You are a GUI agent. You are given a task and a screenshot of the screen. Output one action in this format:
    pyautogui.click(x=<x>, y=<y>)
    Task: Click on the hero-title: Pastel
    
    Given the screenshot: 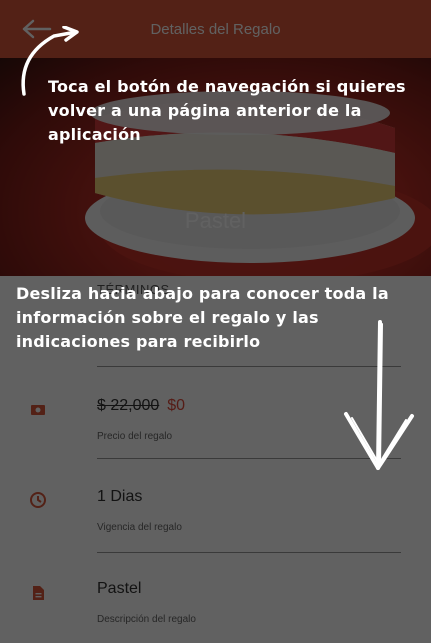 What is the action you would take?
    pyautogui.click(x=215, y=220)
    